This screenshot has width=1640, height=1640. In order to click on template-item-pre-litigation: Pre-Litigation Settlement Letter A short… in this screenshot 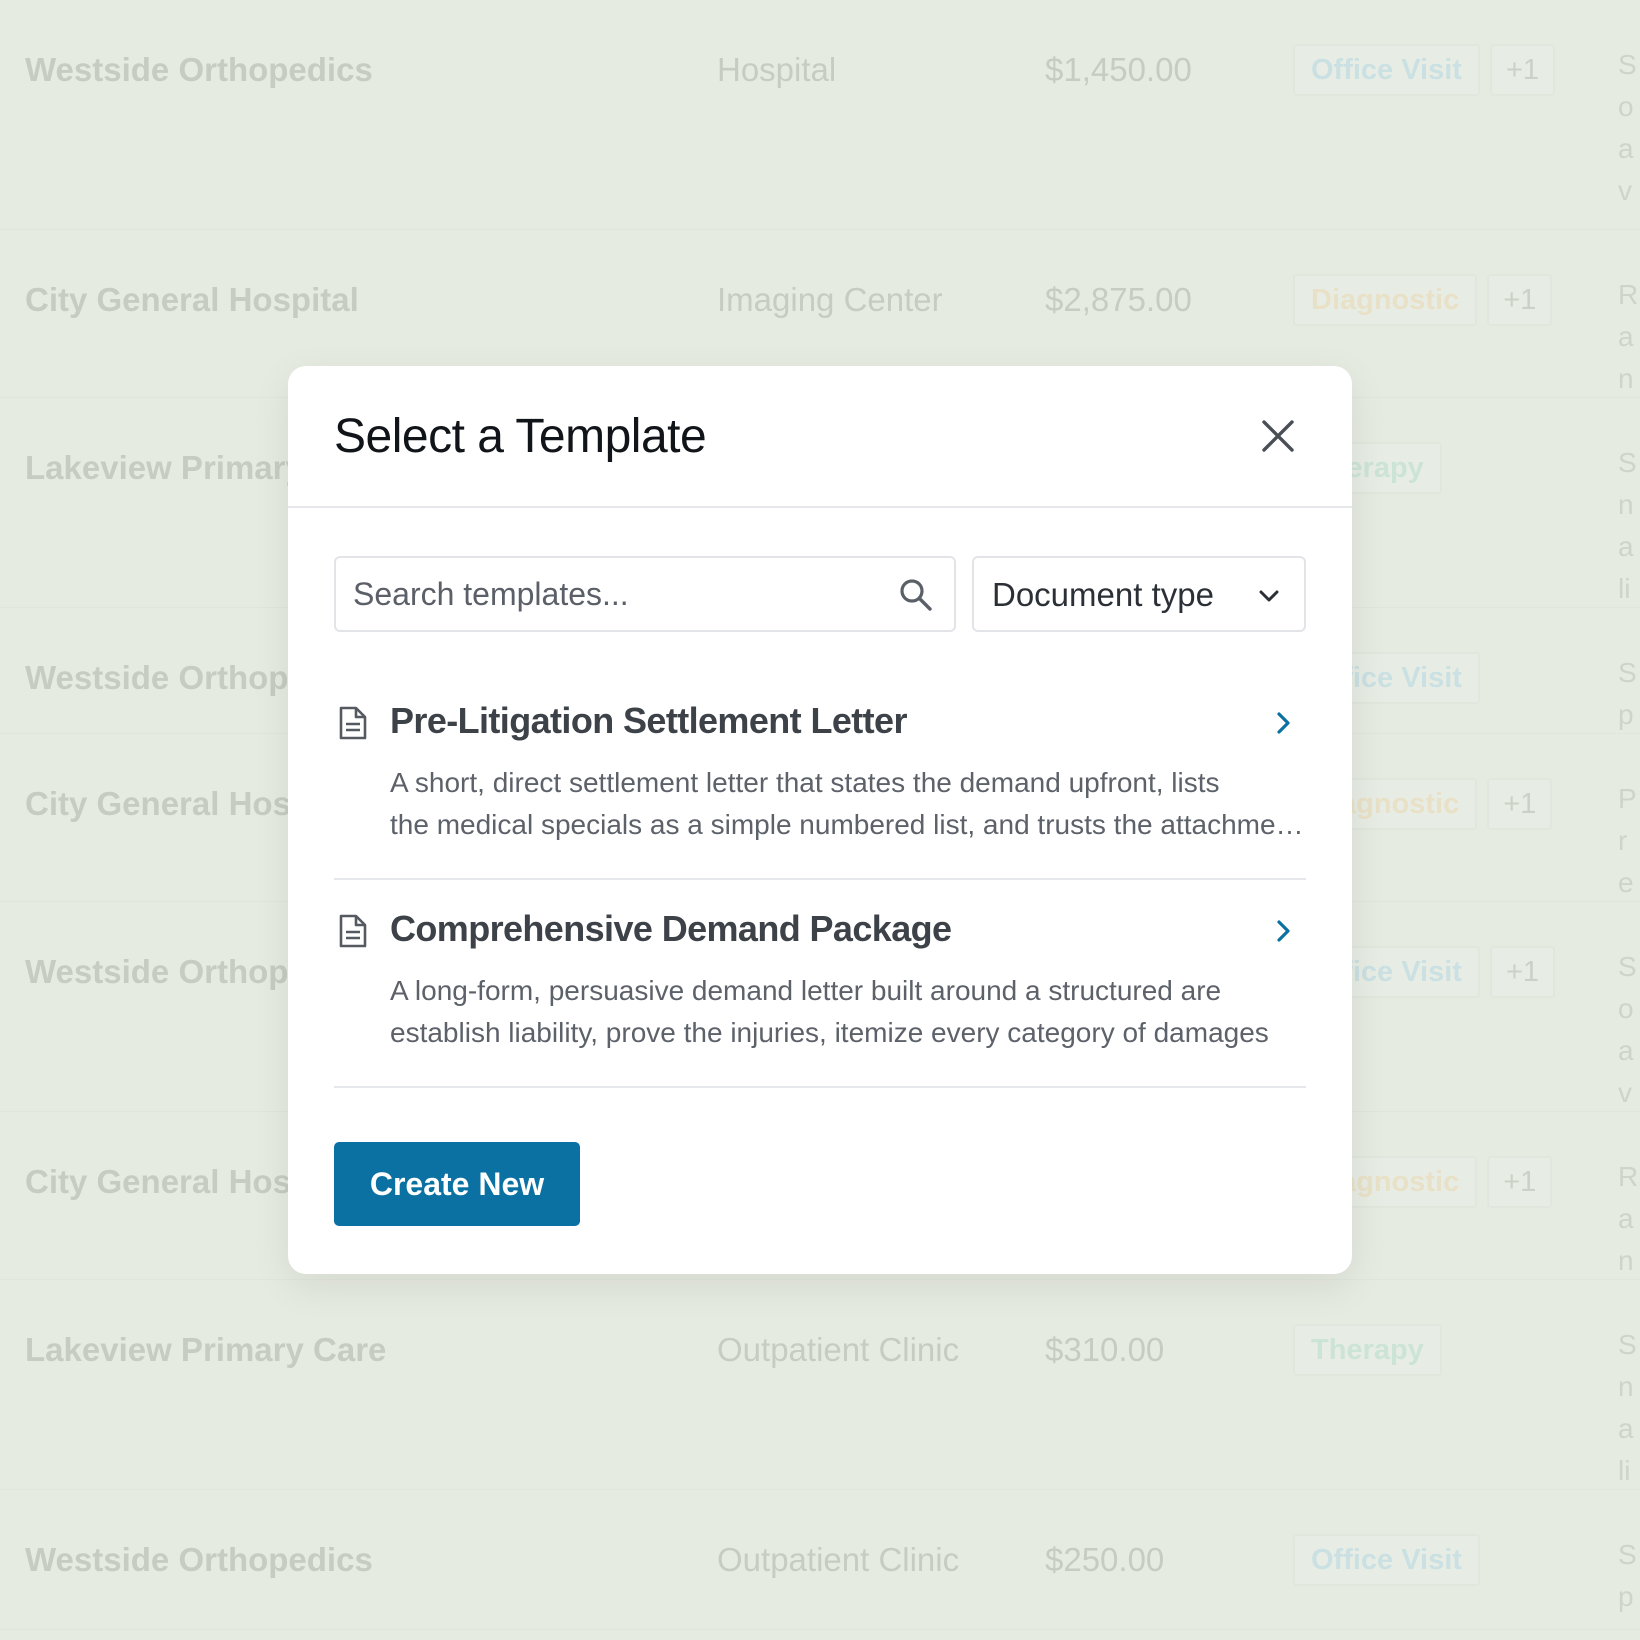, I will do `click(820, 776)`.